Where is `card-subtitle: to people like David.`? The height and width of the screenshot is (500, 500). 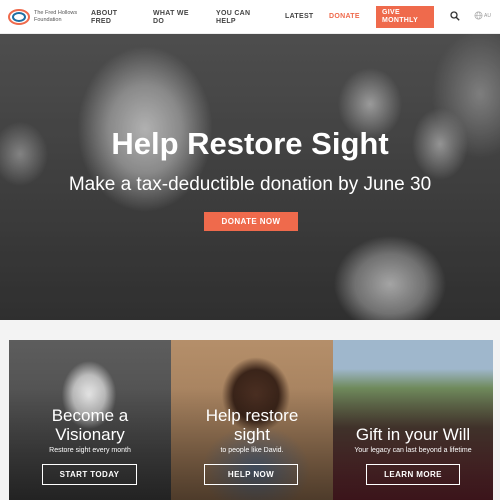 card-subtitle: to people like David. is located at coordinates (252, 450).